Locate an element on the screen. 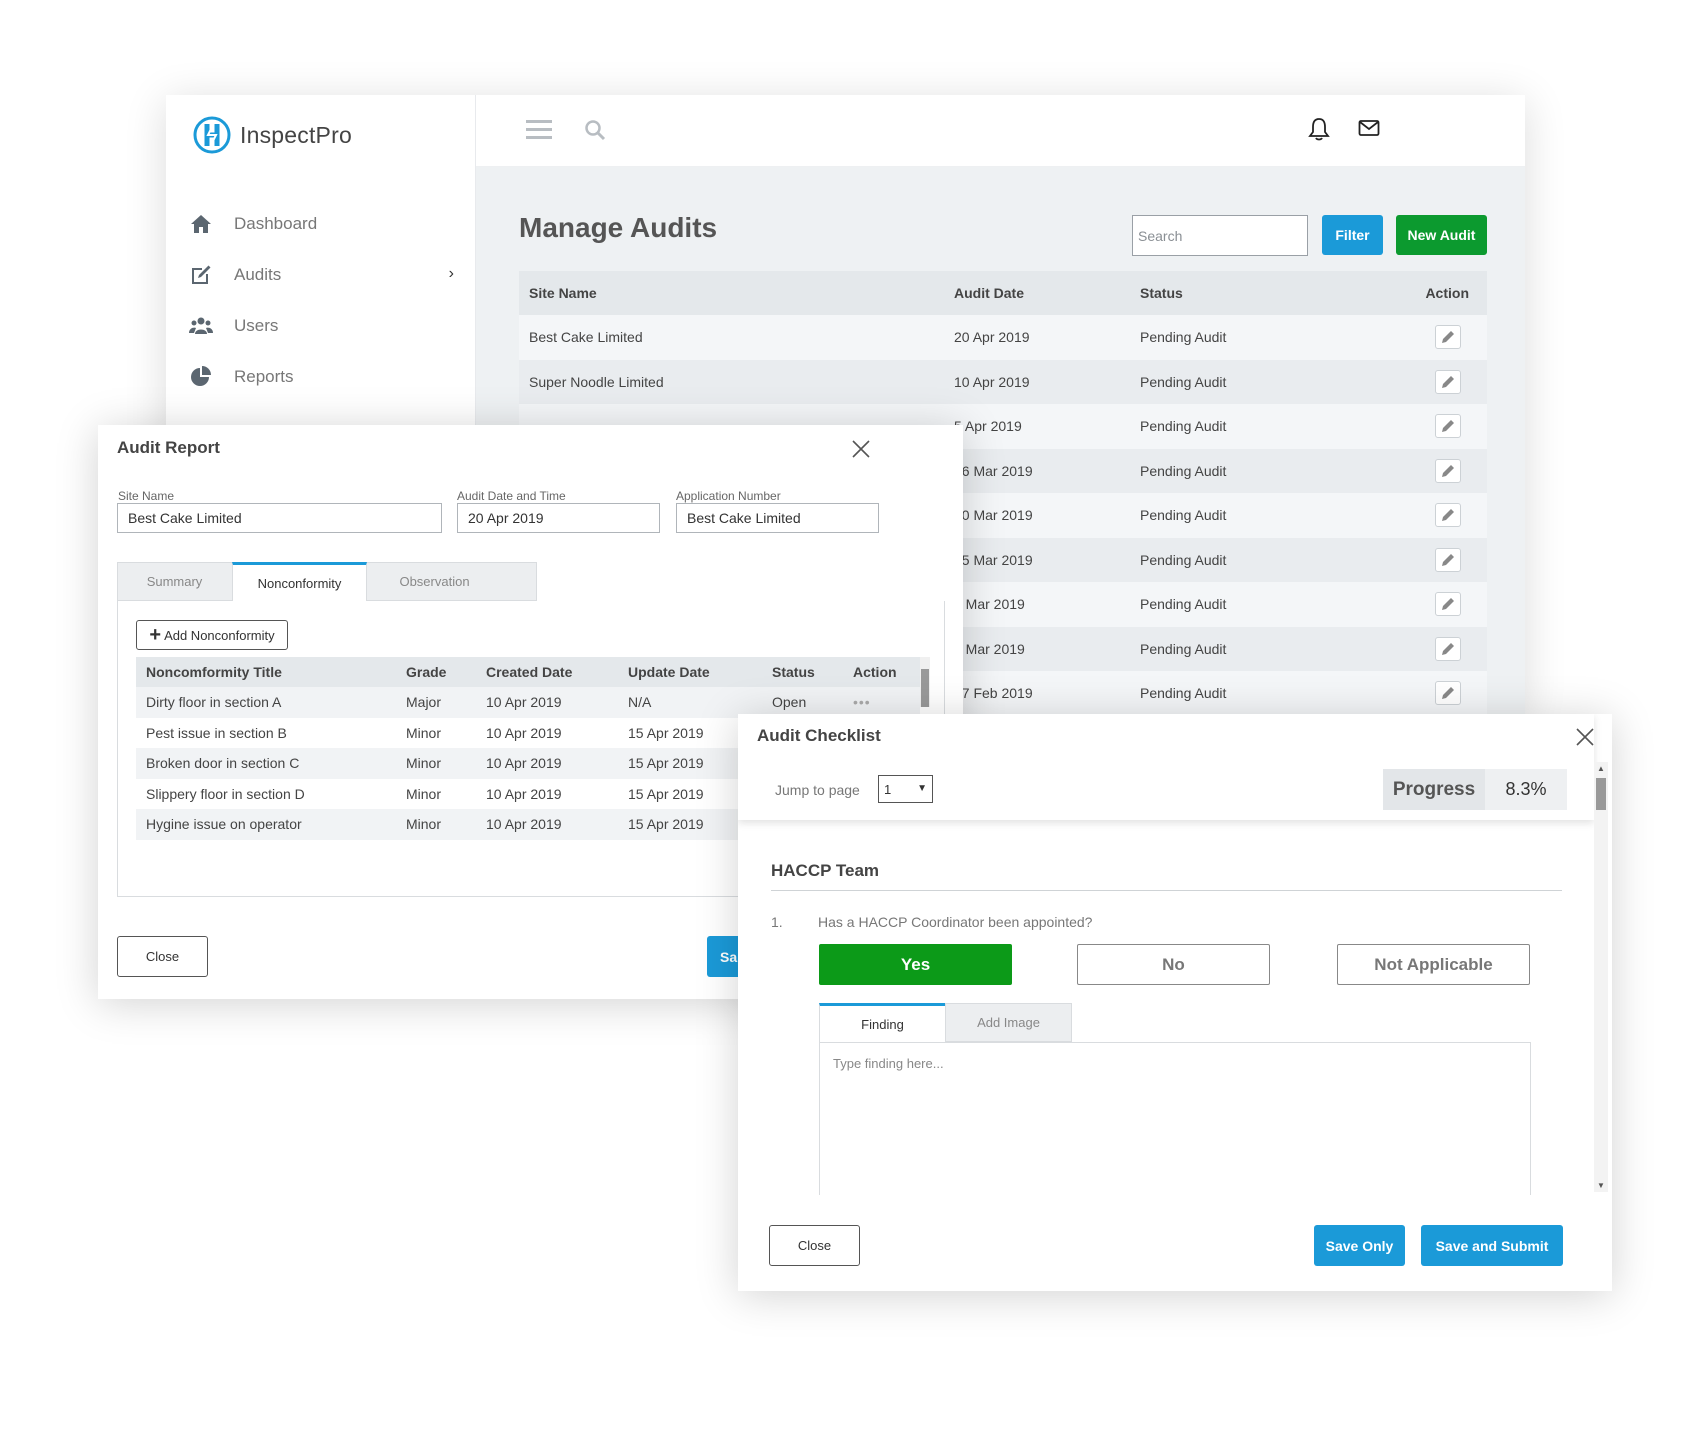 The width and height of the screenshot is (1690, 1442). modal-title: Audit Report is located at coordinates (168, 447).